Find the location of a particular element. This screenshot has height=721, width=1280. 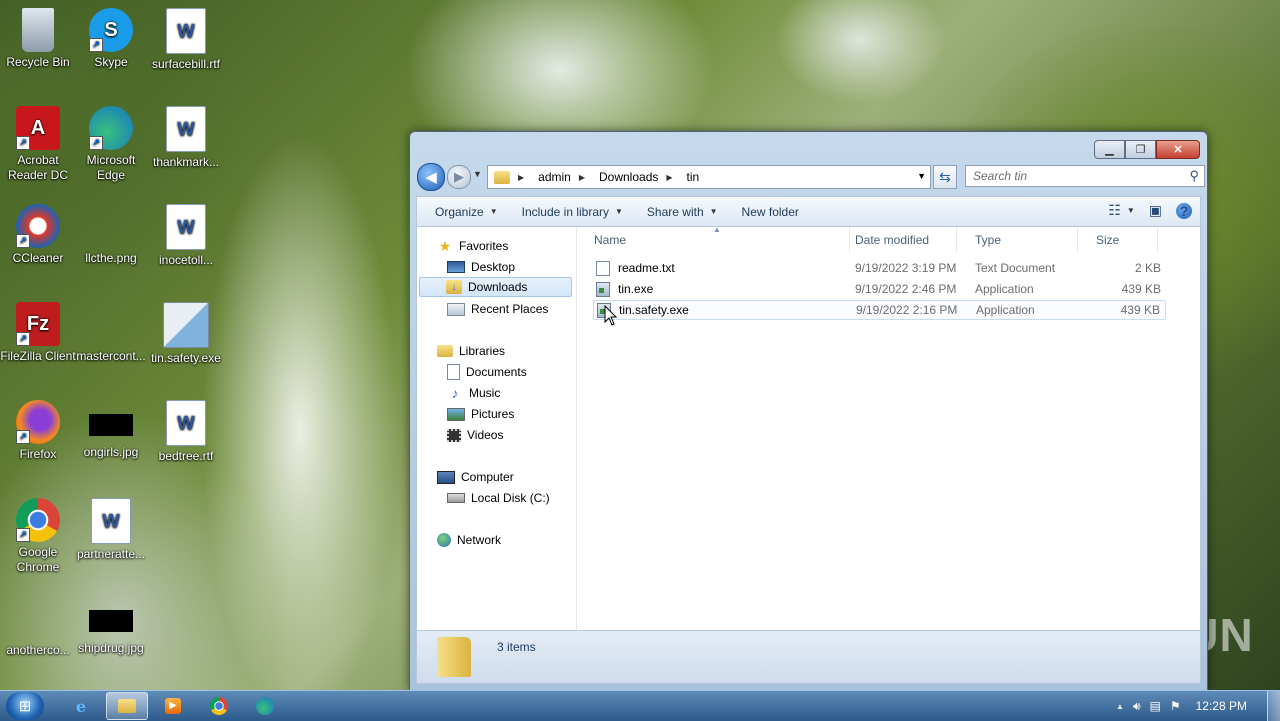

breadcrumb-label: tin is located at coordinates (693, 177).